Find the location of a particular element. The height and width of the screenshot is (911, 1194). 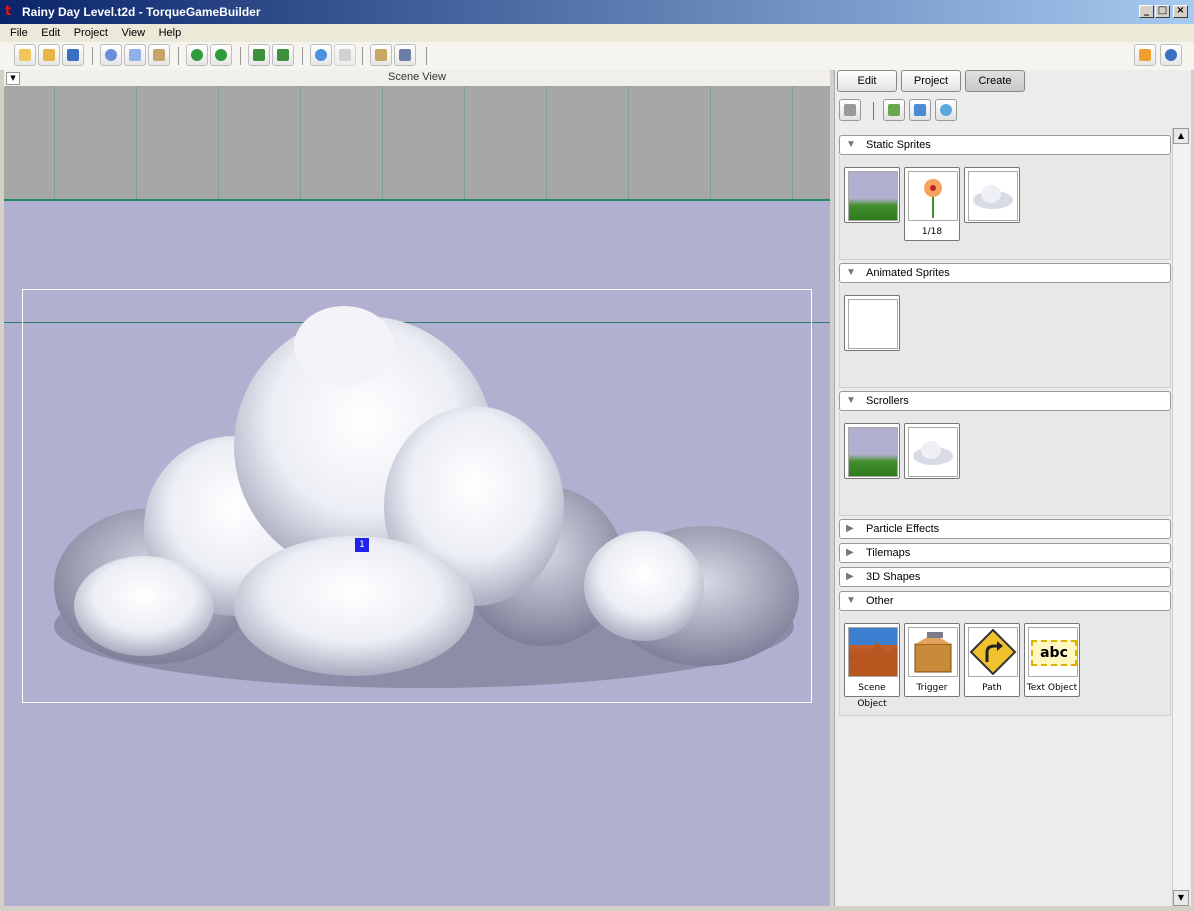

info-icon is located at coordinates (1171, 55).